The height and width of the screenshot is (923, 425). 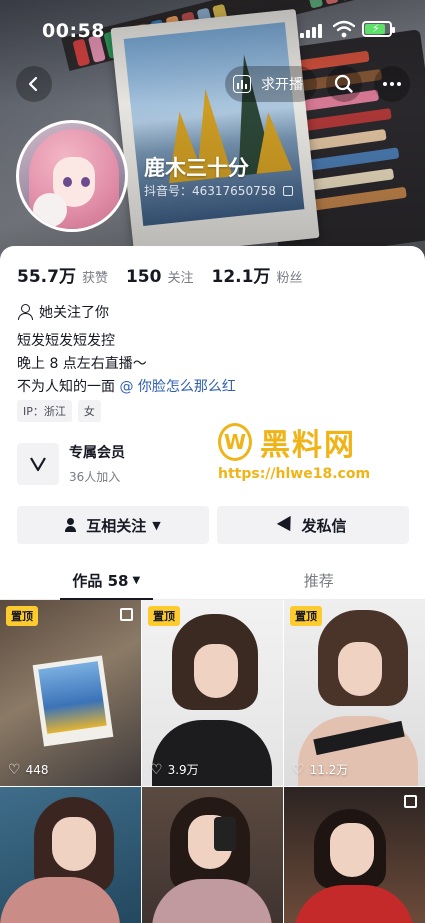 I want to click on tab-recommend-label: 推荐, so click(x=318, y=581).